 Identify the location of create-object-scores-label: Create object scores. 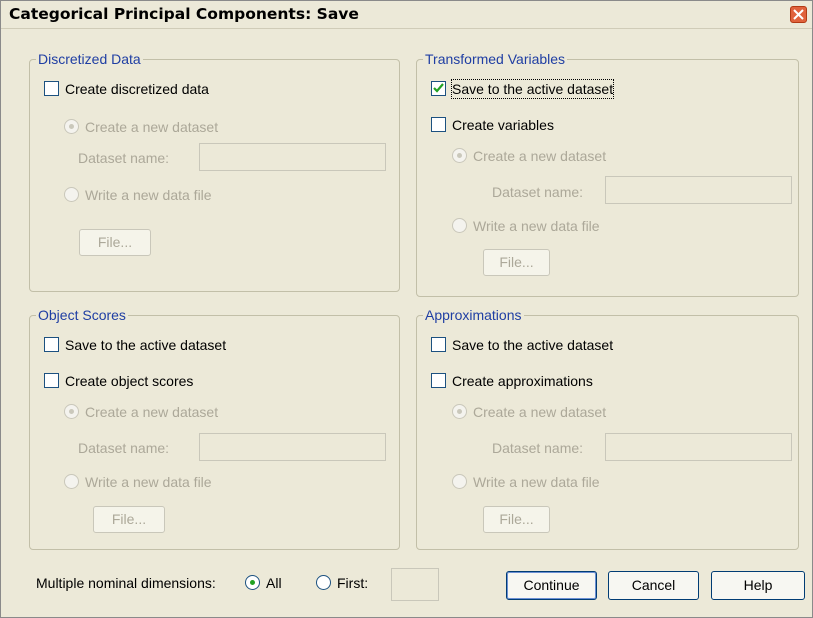
(129, 381).